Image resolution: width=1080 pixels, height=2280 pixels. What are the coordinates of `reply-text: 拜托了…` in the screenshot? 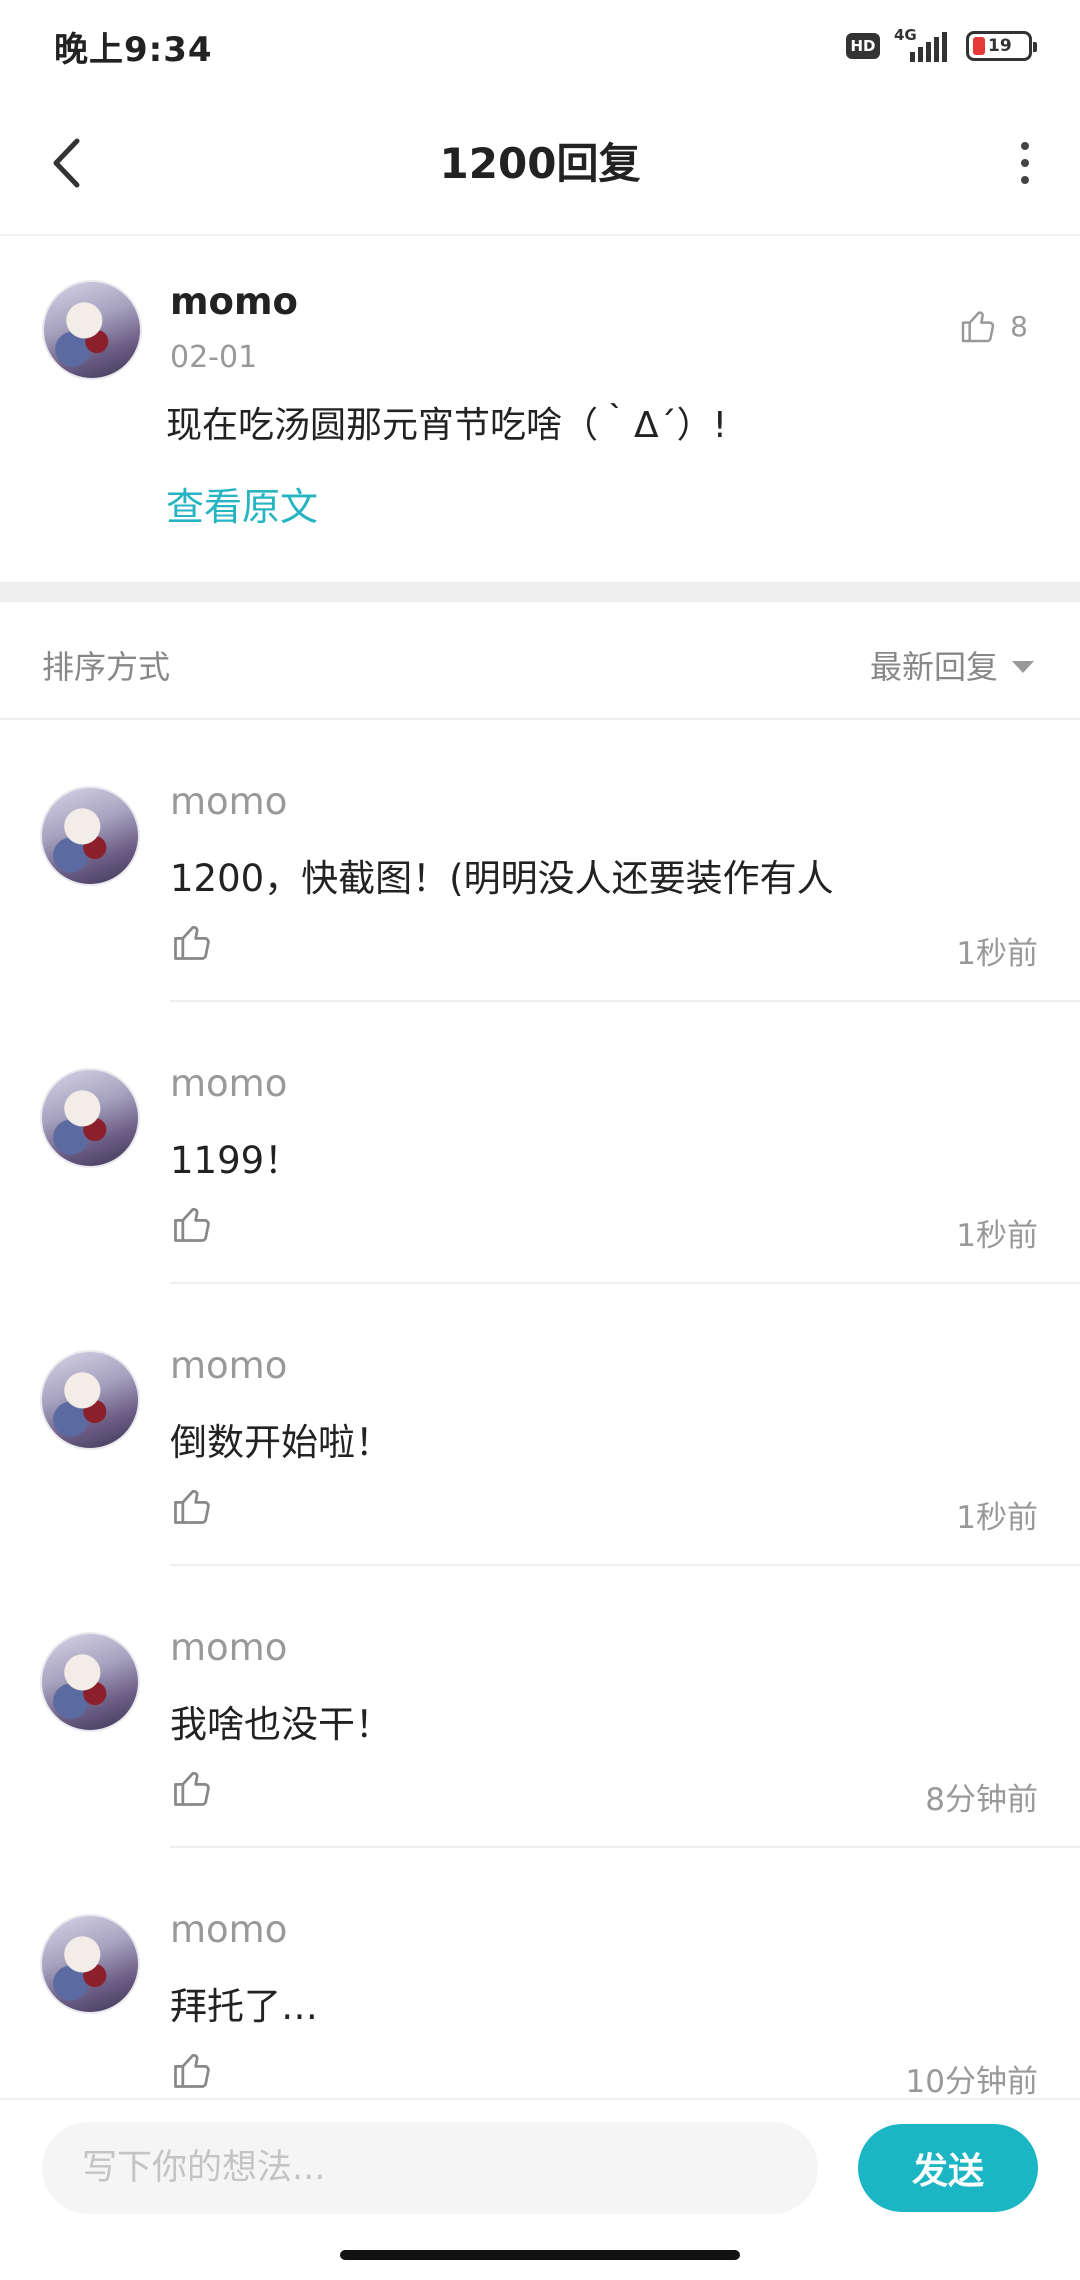 It's located at (244, 2006).